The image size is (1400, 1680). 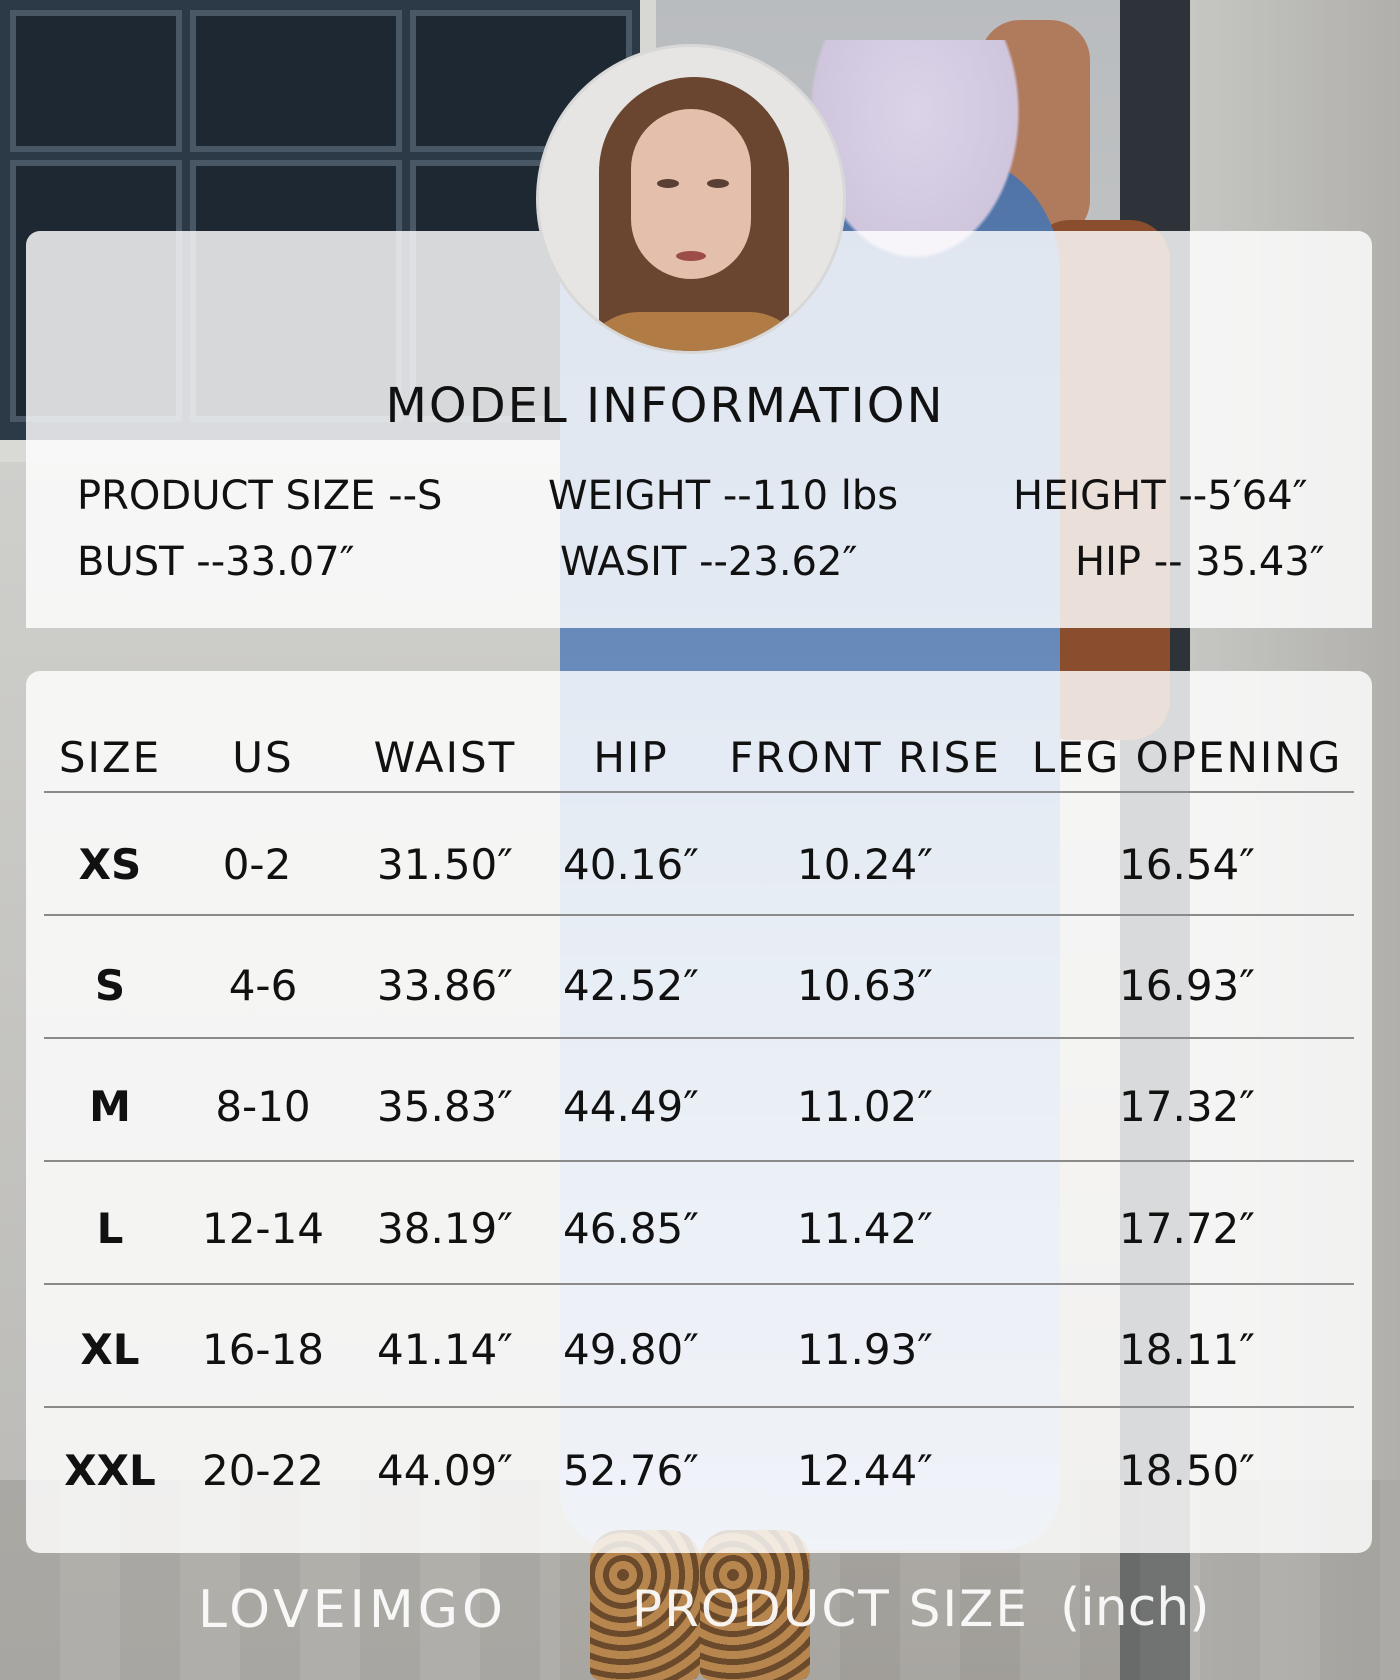 I want to click on model-weight: WEIGHT --110 lbs, so click(x=723, y=496).